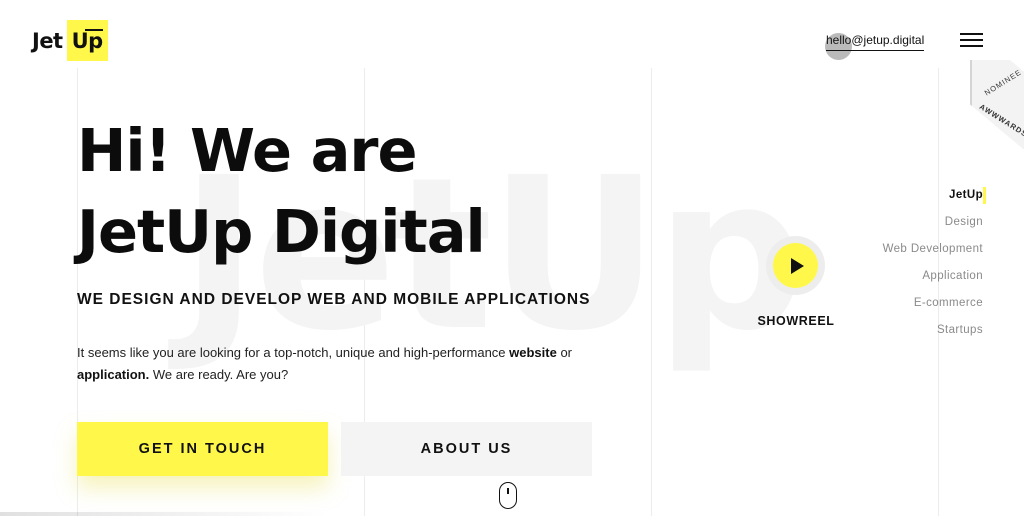 Image resolution: width=1024 pixels, height=516 pixels. I want to click on play-icon, so click(797, 265).